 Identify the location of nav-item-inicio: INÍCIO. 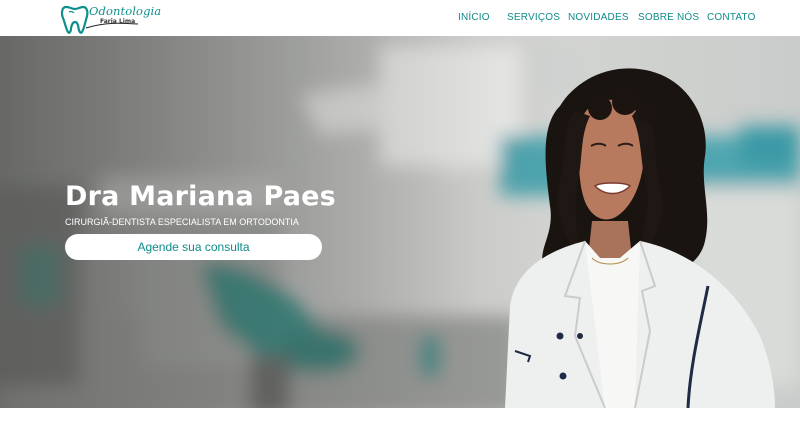
(474, 17).